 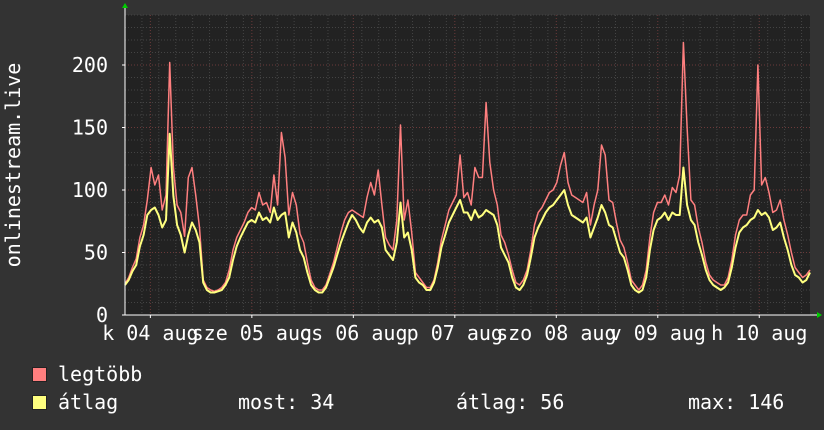 What do you see at coordinates (353, 333) in the screenshot?
I see `x-tick-label: cs 06 aug` at bounding box center [353, 333].